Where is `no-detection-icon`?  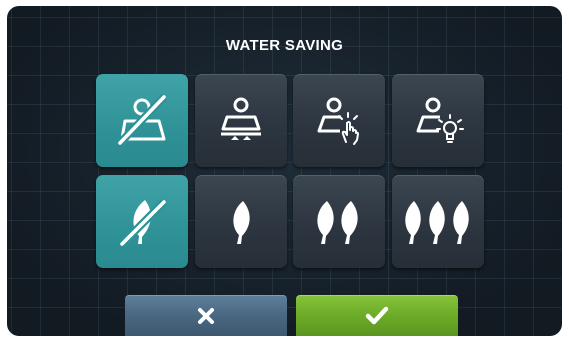
no-detection-icon is located at coordinates (142, 119).